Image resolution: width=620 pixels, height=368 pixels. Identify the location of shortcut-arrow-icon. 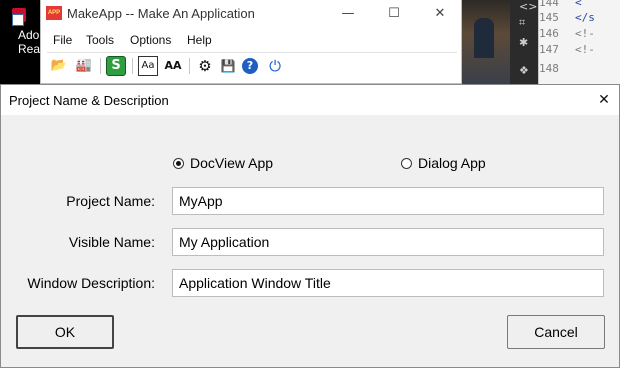
(18, 20).